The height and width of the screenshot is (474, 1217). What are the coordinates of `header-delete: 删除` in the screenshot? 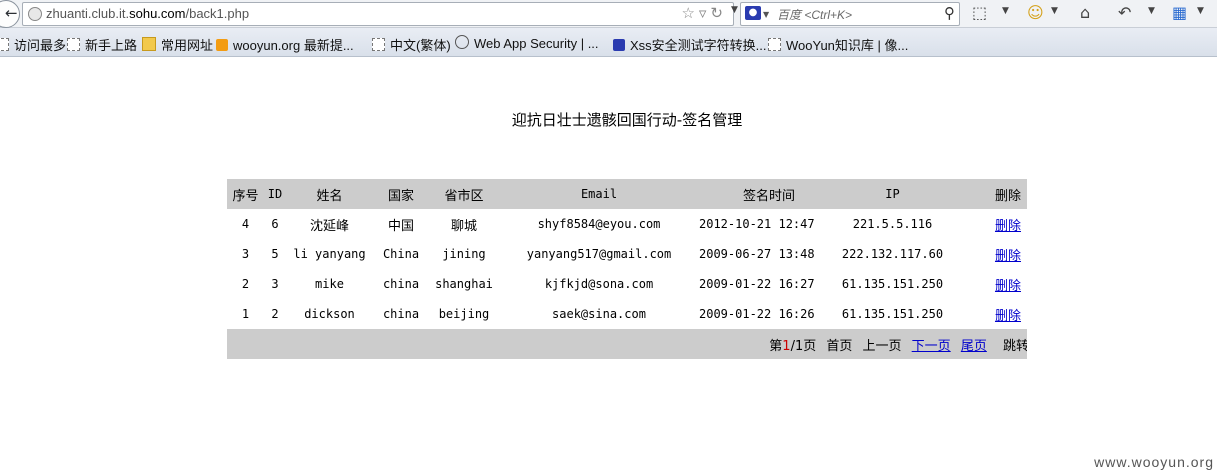 It's located at (1007, 196).